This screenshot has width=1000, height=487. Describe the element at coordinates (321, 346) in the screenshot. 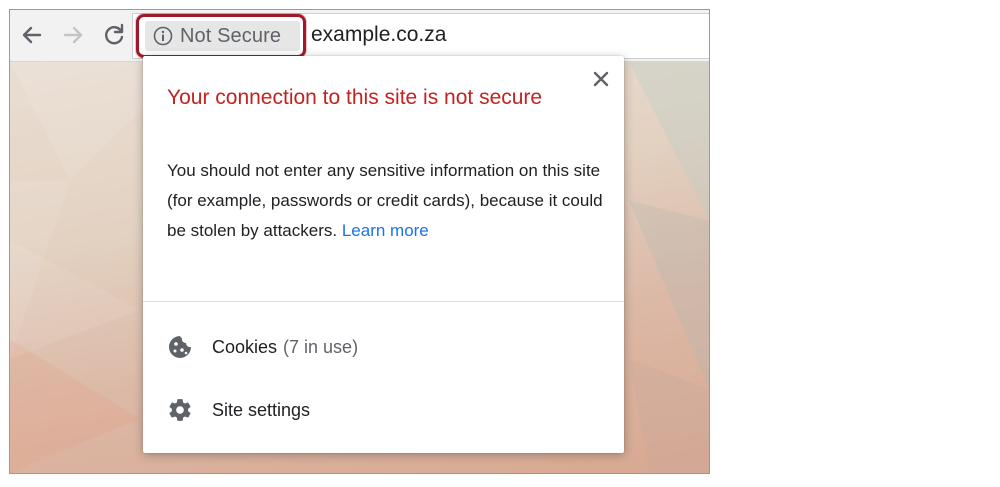

I see `cookies-count: (7 in use)` at that location.